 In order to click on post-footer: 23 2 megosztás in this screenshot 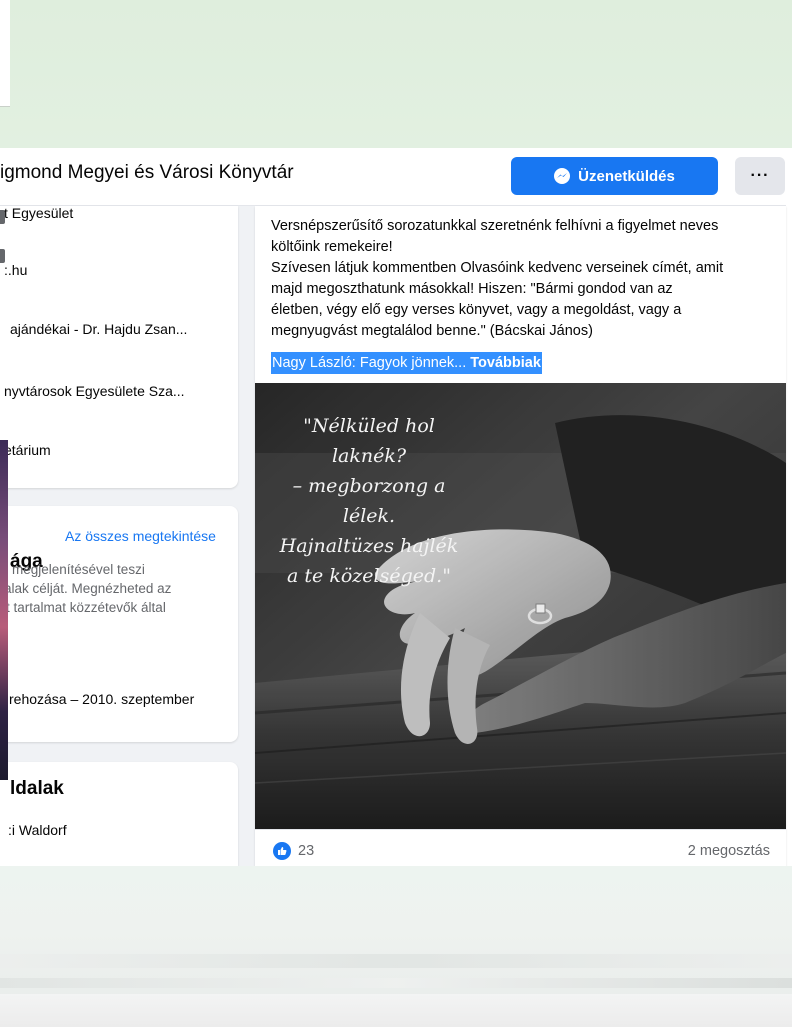, I will do `click(520, 847)`.